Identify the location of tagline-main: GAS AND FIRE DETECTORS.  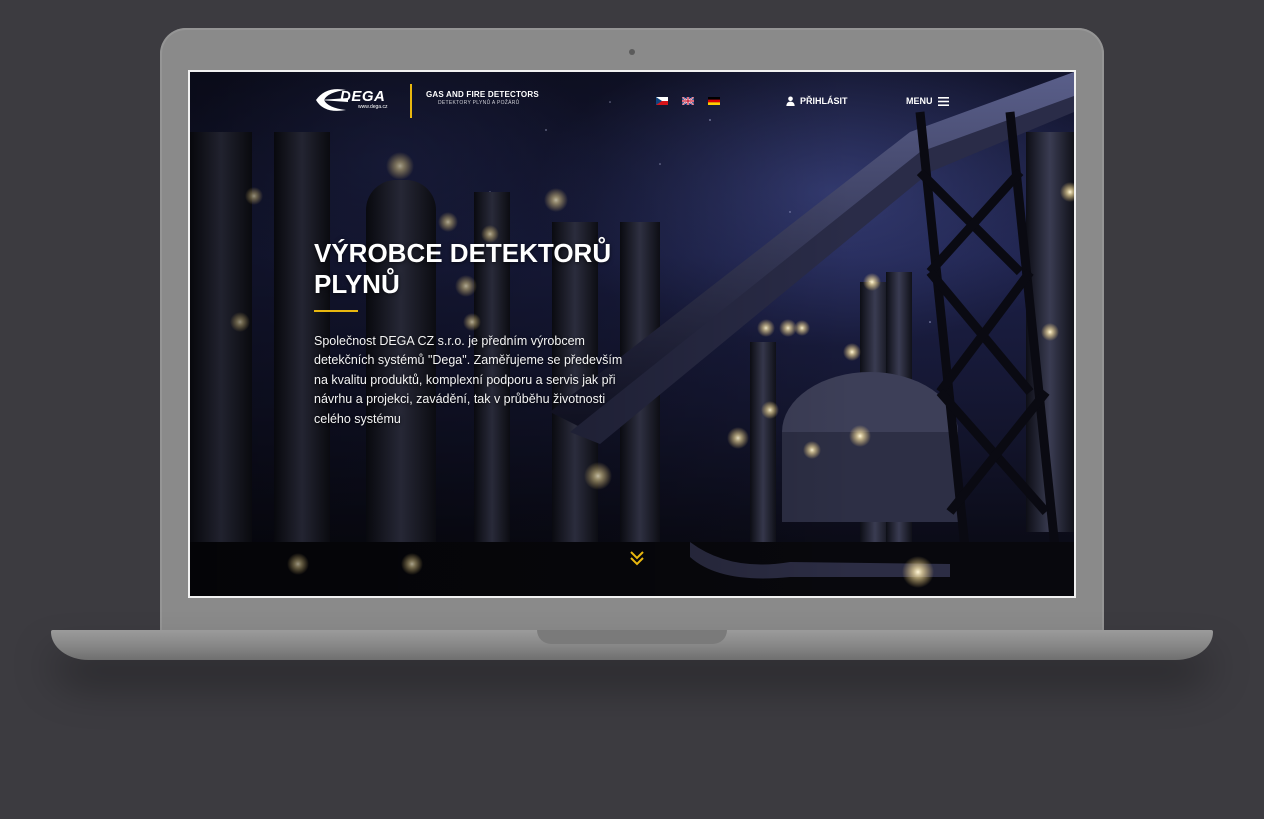
(482, 94).